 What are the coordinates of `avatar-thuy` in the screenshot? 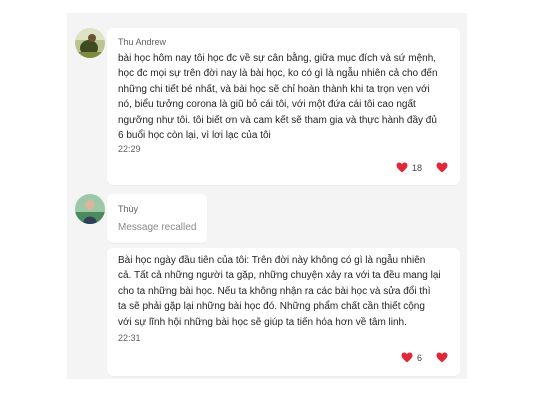 It's located at (90, 209).